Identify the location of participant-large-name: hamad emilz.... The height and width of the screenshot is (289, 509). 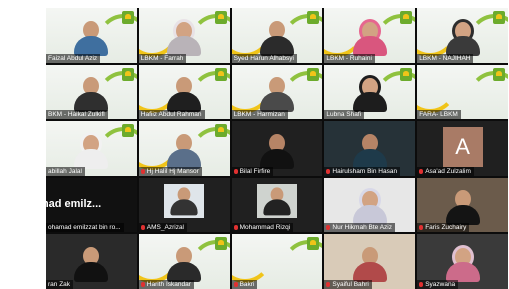
(74, 203).